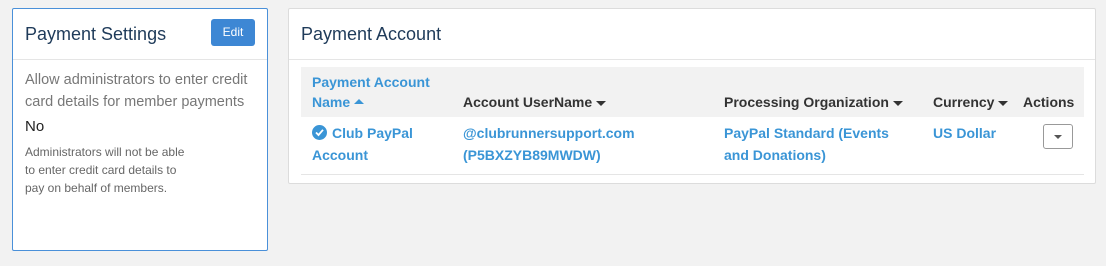 The width and height of the screenshot is (1106, 266). I want to click on column-header-currency-label: Currency, so click(964, 102).